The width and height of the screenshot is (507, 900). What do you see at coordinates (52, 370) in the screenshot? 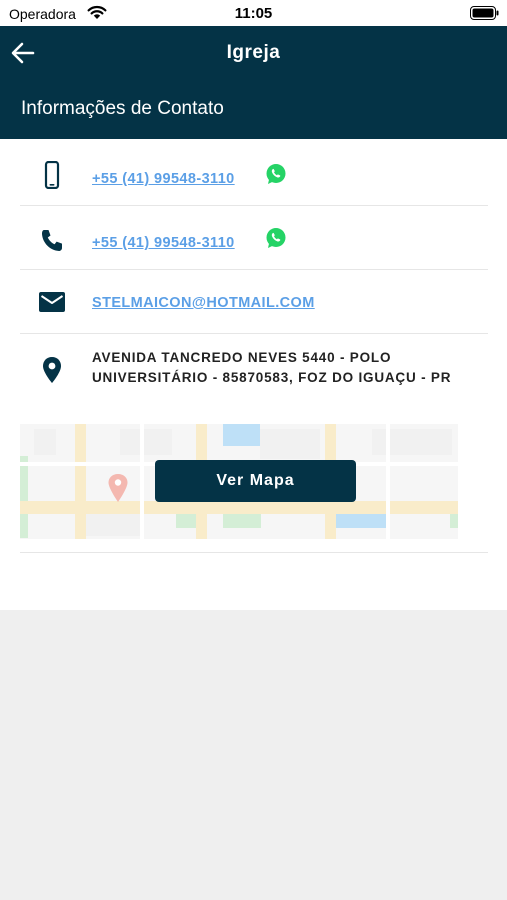
I see `location-pin-icon` at bounding box center [52, 370].